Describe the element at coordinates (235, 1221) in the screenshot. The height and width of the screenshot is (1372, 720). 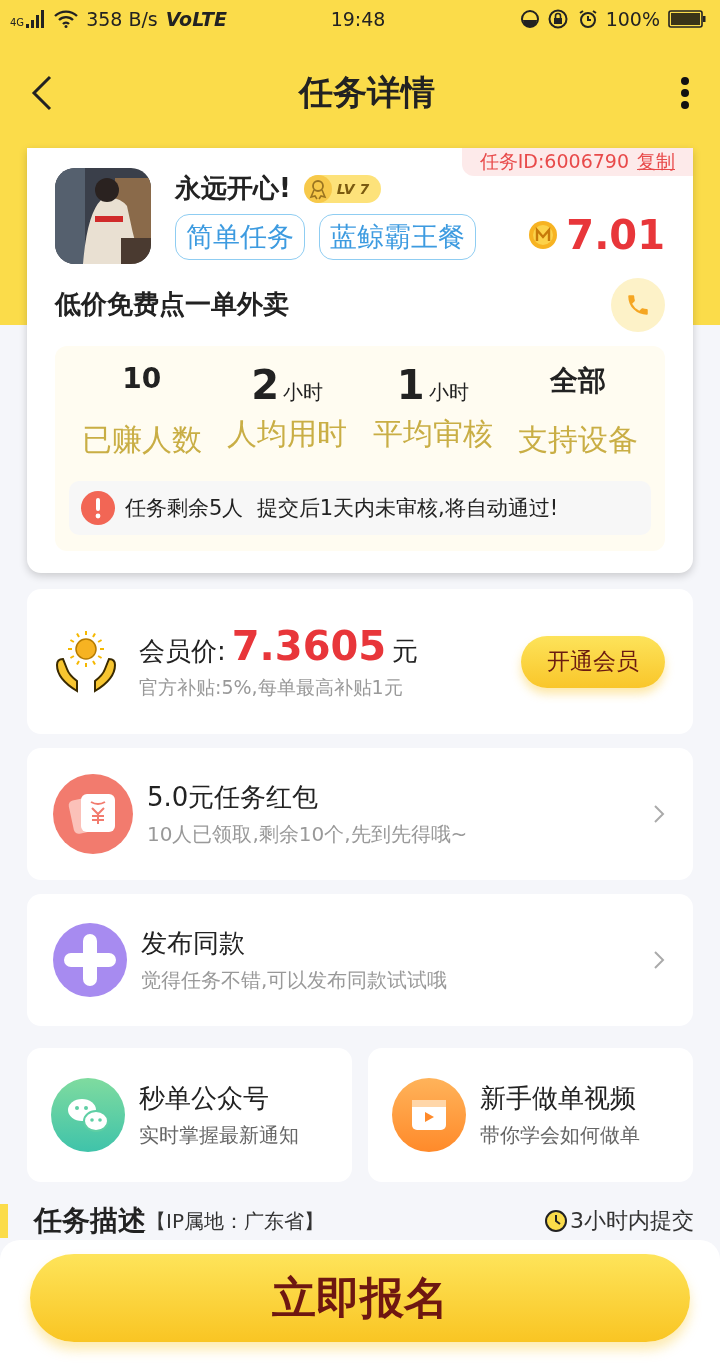
I see `ip-location: 【IP属地：广东省】` at that location.